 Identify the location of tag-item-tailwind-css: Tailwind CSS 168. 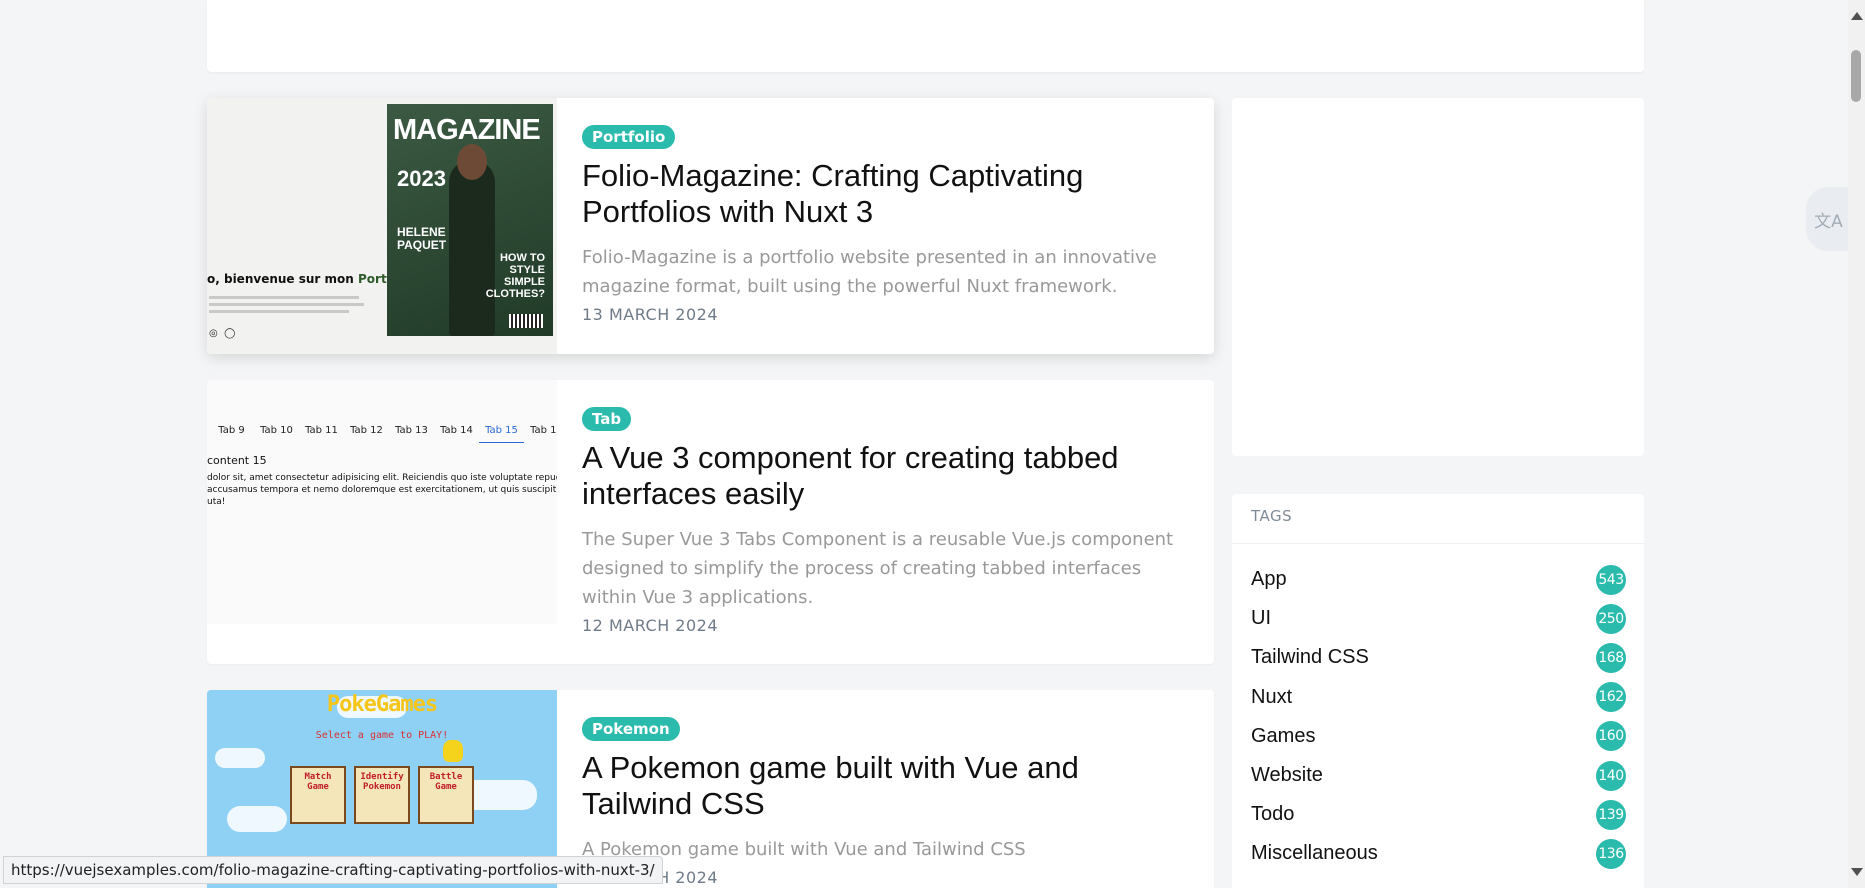
(1438, 657).